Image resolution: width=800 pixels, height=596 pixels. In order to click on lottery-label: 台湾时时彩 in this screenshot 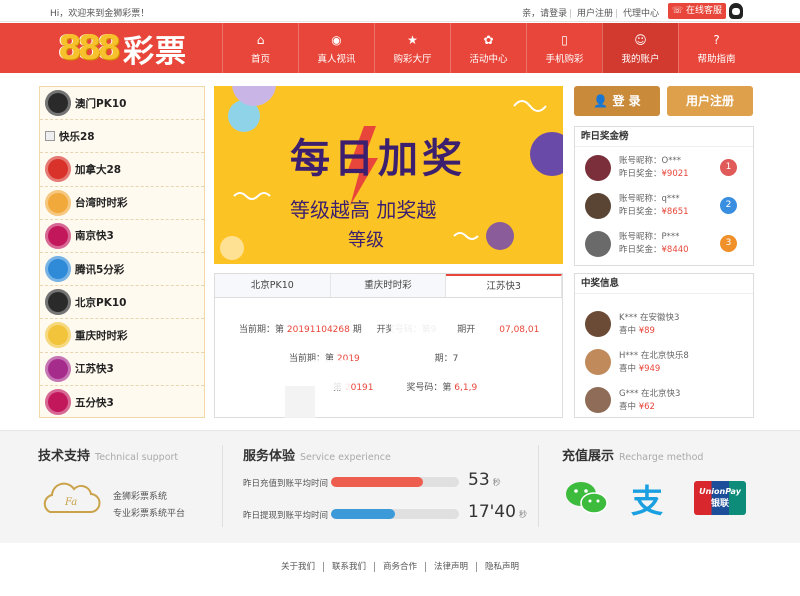, I will do `click(101, 203)`.